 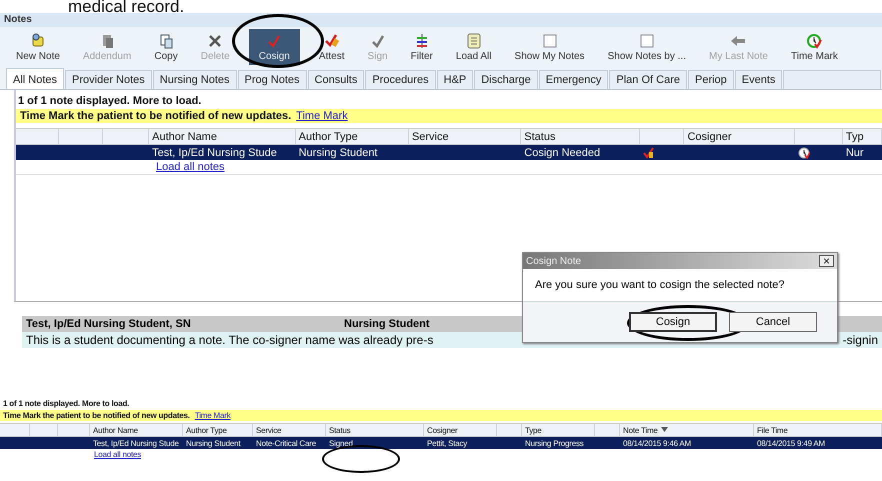 I want to click on list-icon, so click(x=474, y=40).